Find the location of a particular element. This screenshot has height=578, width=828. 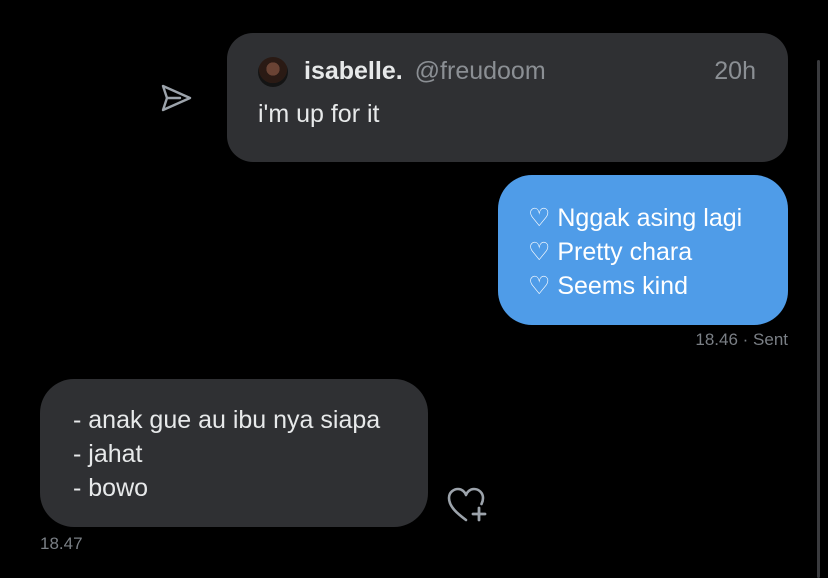

sent-message-line: ♡ Nggak asing lagi is located at coordinates (635, 218).